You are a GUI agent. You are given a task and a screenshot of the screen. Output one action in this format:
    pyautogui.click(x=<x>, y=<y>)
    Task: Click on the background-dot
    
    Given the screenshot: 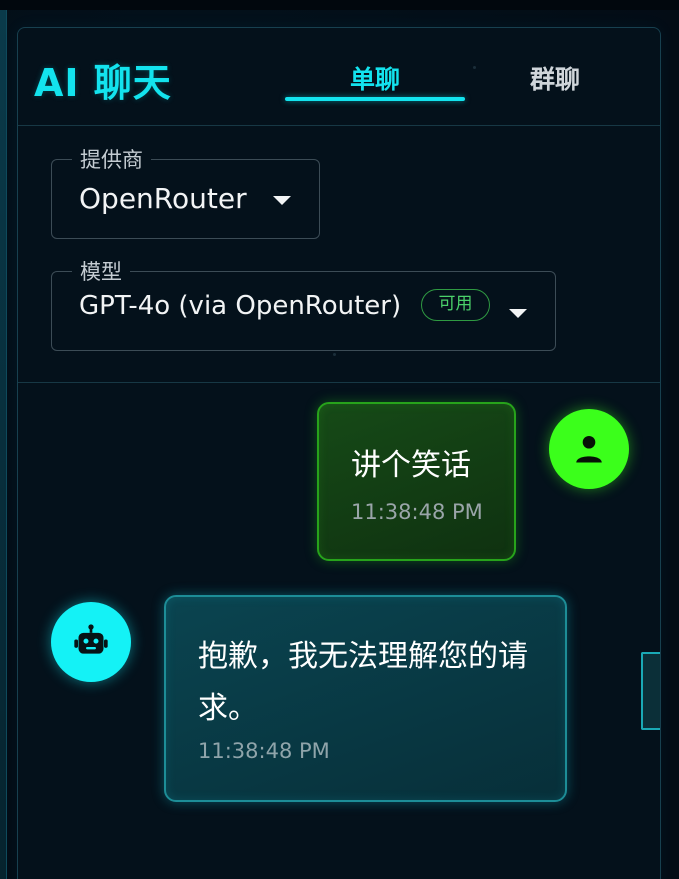 What is the action you would take?
    pyautogui.click(x=334, y=354)
    